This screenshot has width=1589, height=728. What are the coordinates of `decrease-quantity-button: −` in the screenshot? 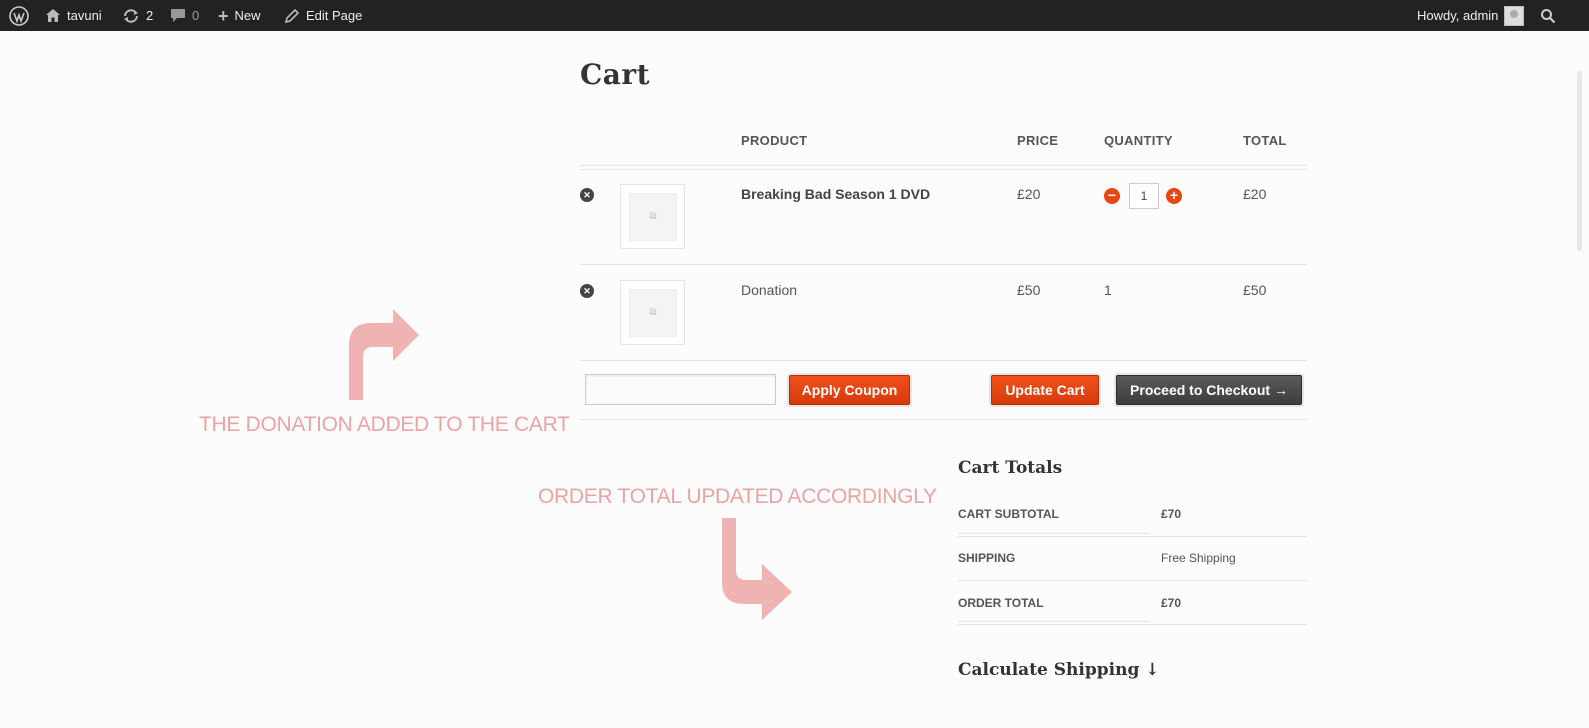 It's located at (1112, 196).